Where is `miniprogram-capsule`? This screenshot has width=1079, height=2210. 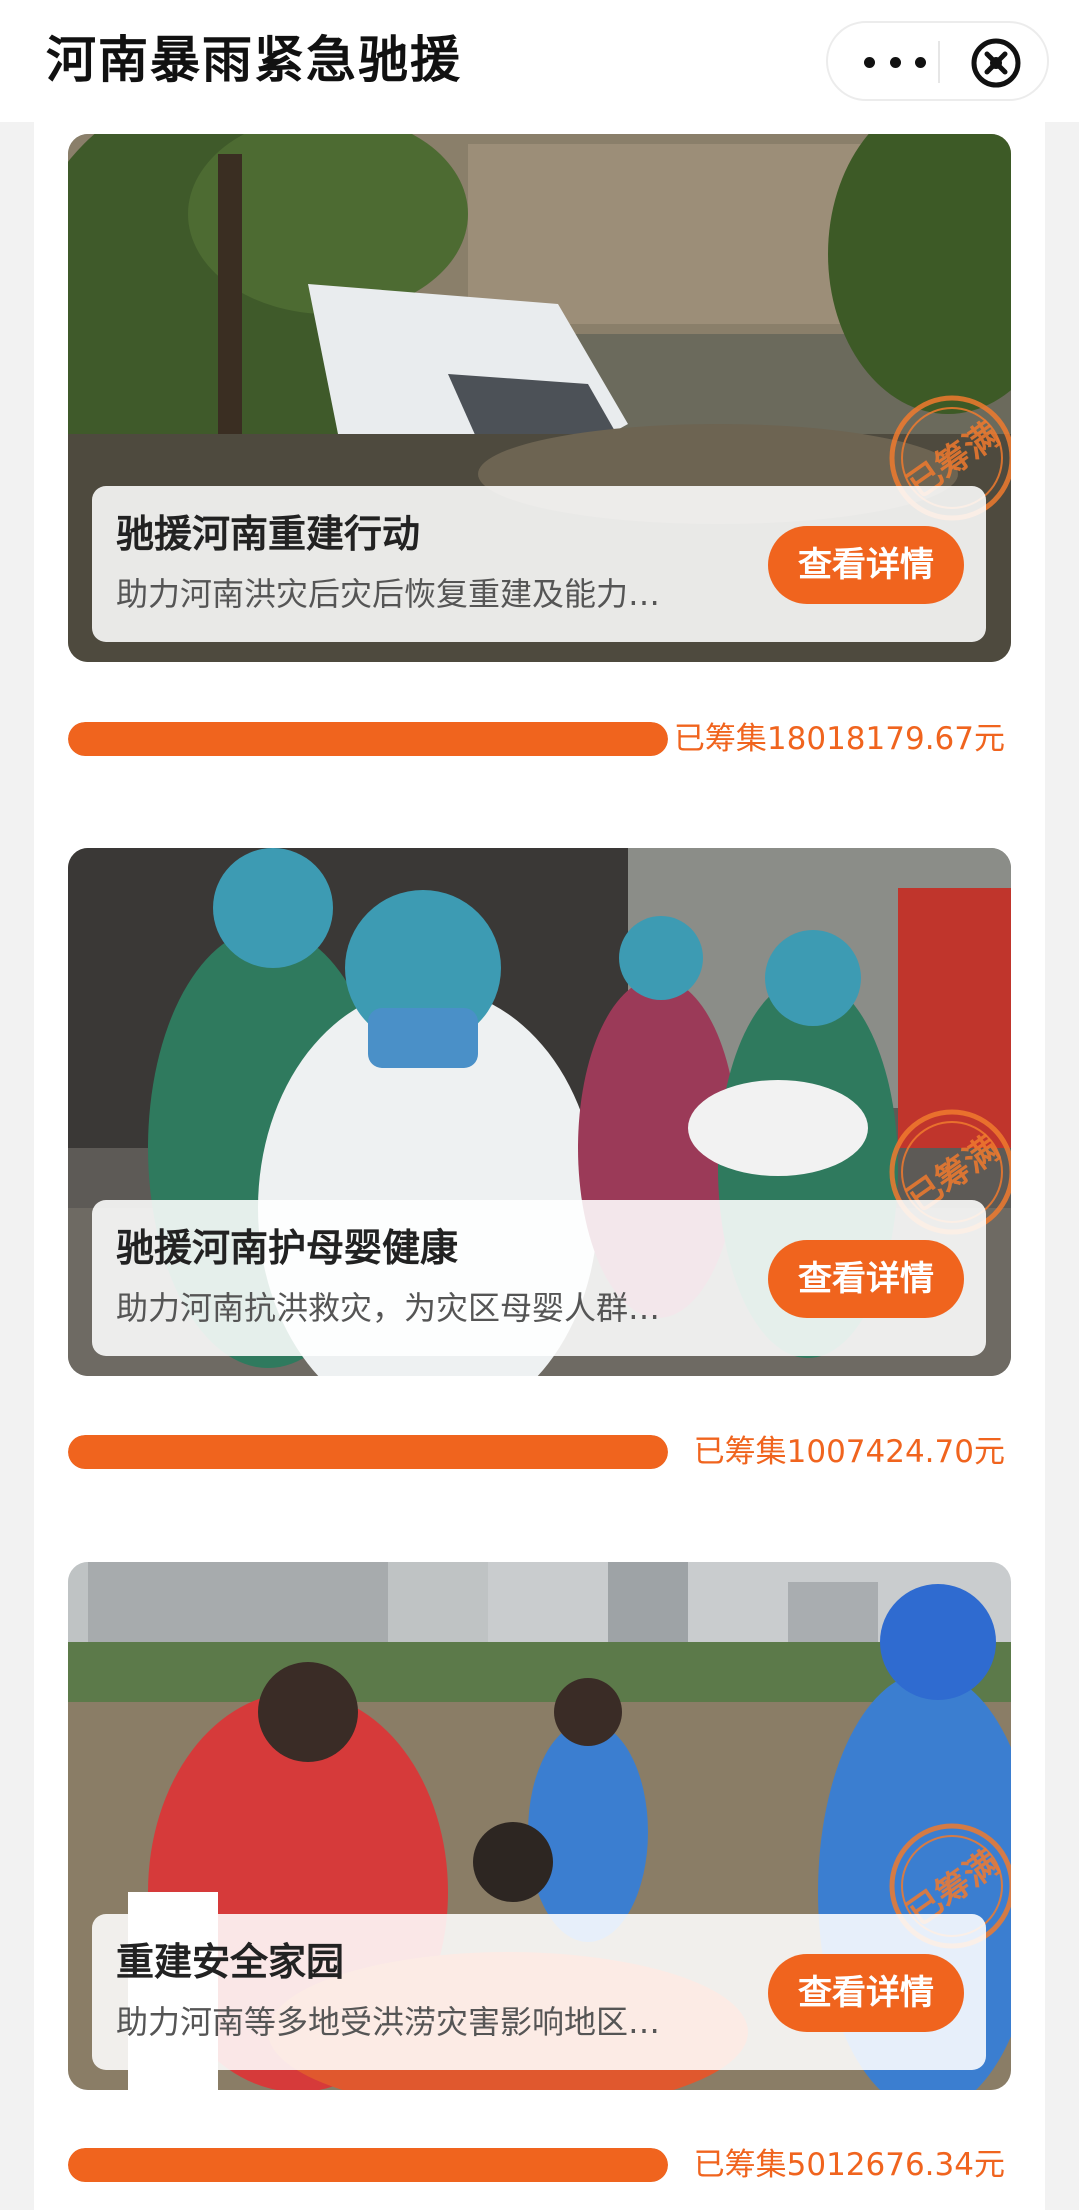 miniprogram-capsule is located at coordinates (937, 61).